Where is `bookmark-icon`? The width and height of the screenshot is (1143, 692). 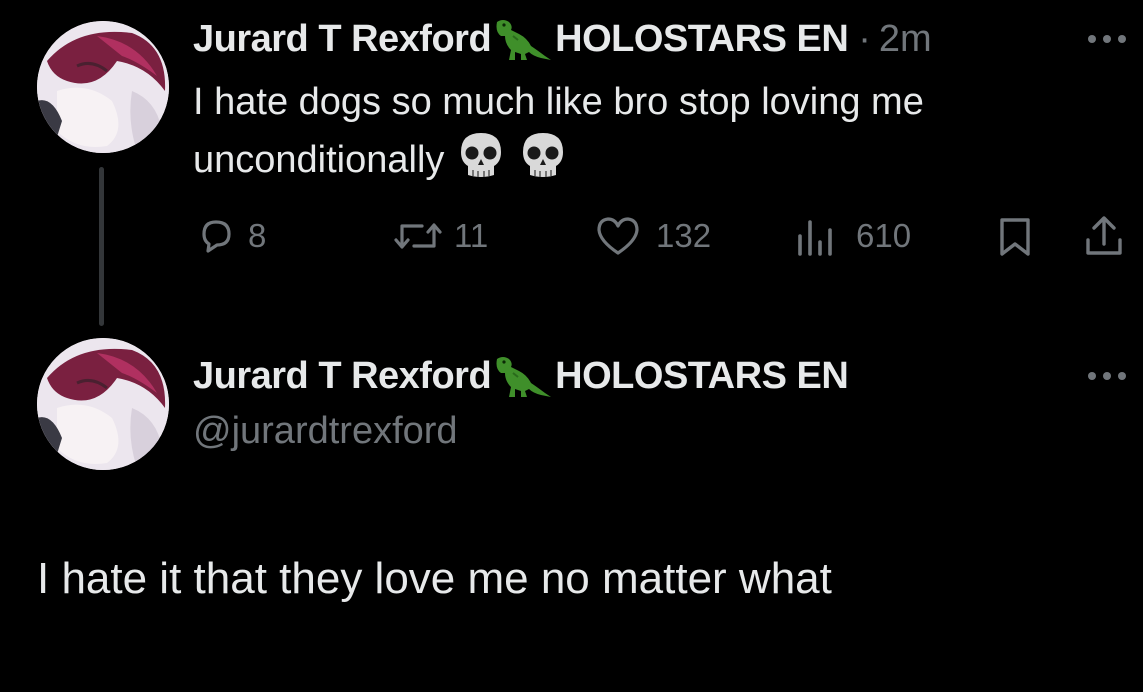 bookmark-icon is located at coordinates (1015, 237).